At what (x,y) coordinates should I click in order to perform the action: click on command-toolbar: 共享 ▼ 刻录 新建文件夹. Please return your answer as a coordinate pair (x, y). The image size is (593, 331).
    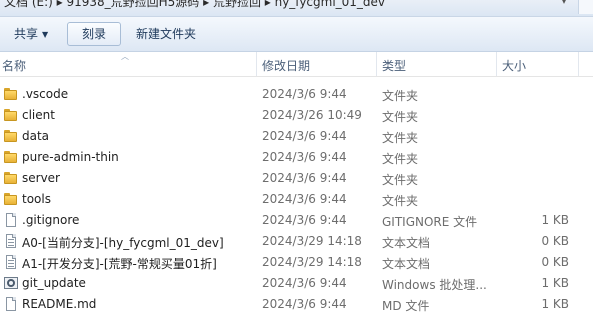
    Looking at the image, I should click on (296, 34).